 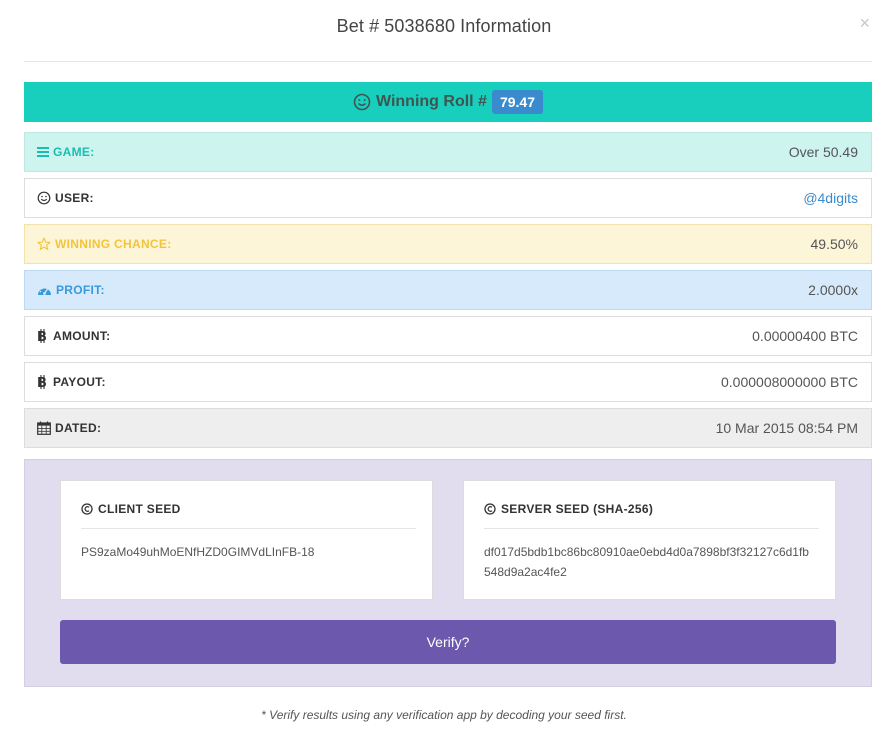 What do you see at coordinates (444, 26) in the screenshot?
I see `modal-title: Bet # 5038680 Information` at bounding box center [444, 26].